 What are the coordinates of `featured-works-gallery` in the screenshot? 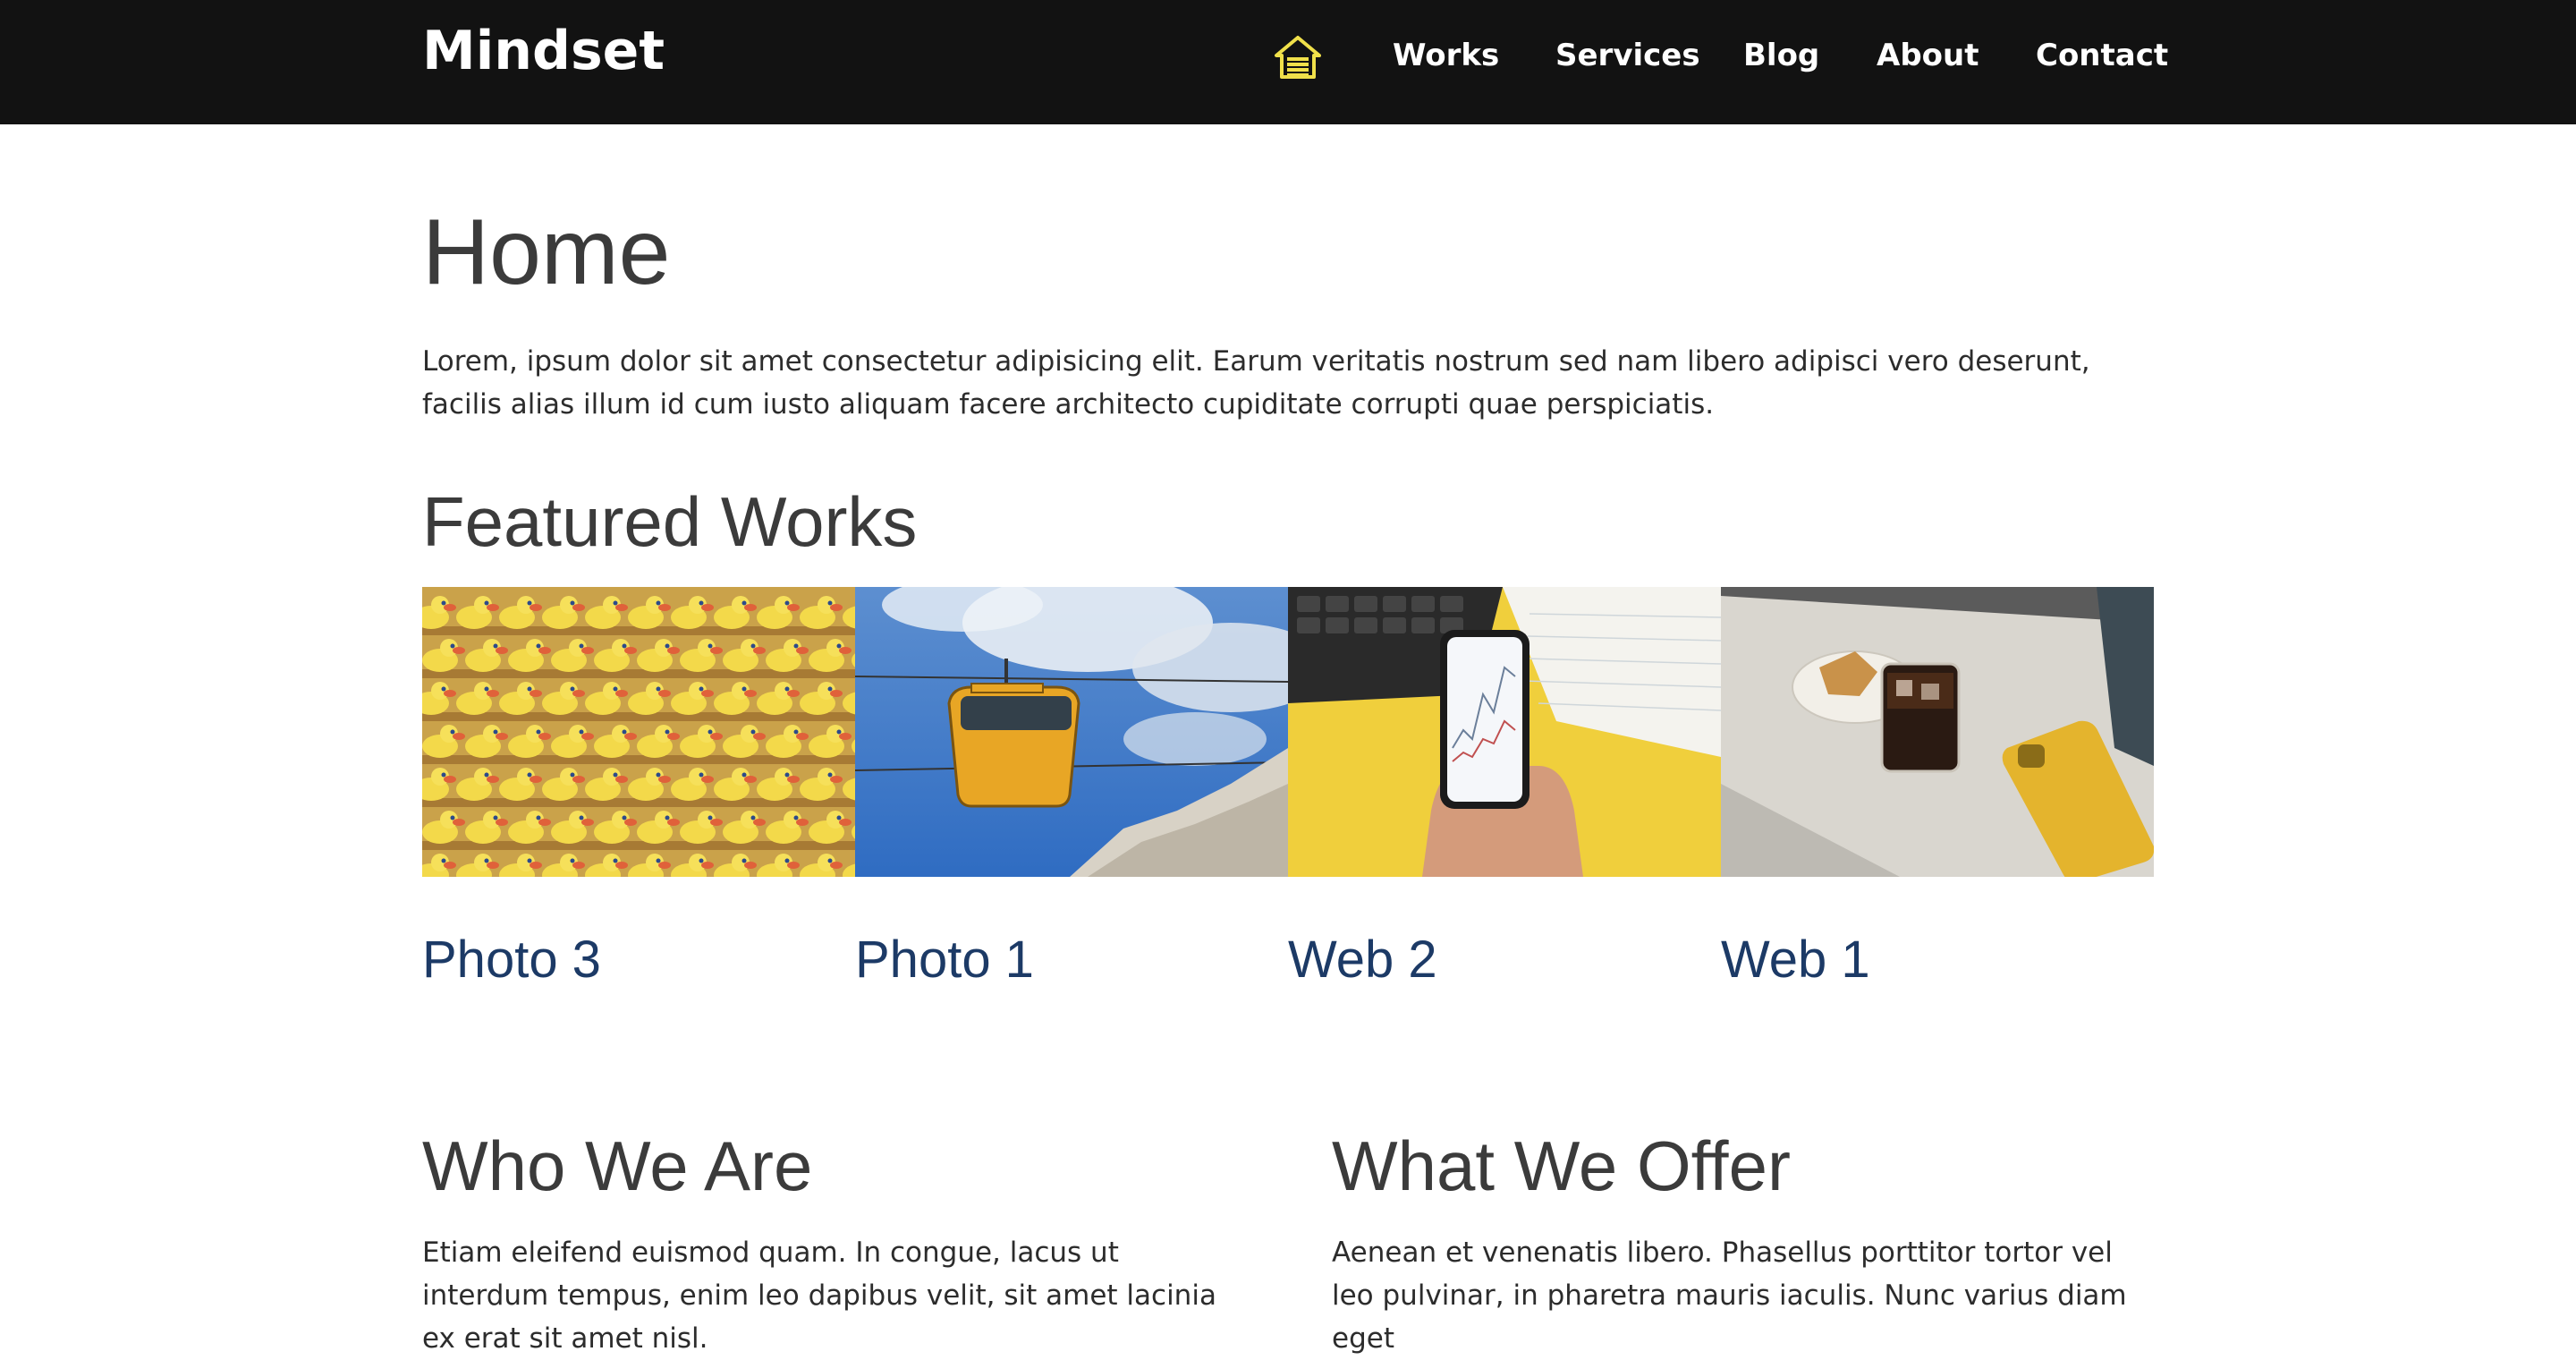 It's located at (1288, 732).